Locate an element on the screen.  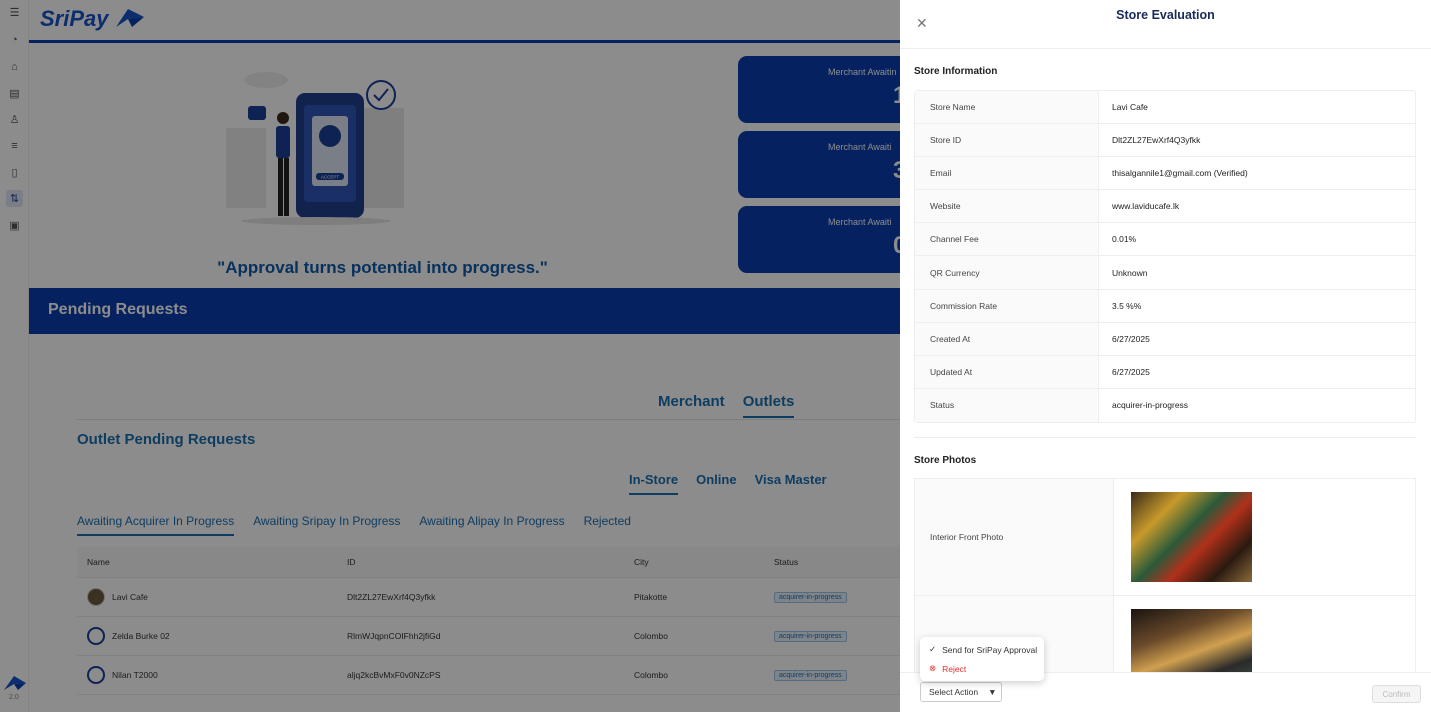
info-row: Store ID Dlt2ZL27EwXrf4Q3yfkk is located at coordinates (1165, 141).